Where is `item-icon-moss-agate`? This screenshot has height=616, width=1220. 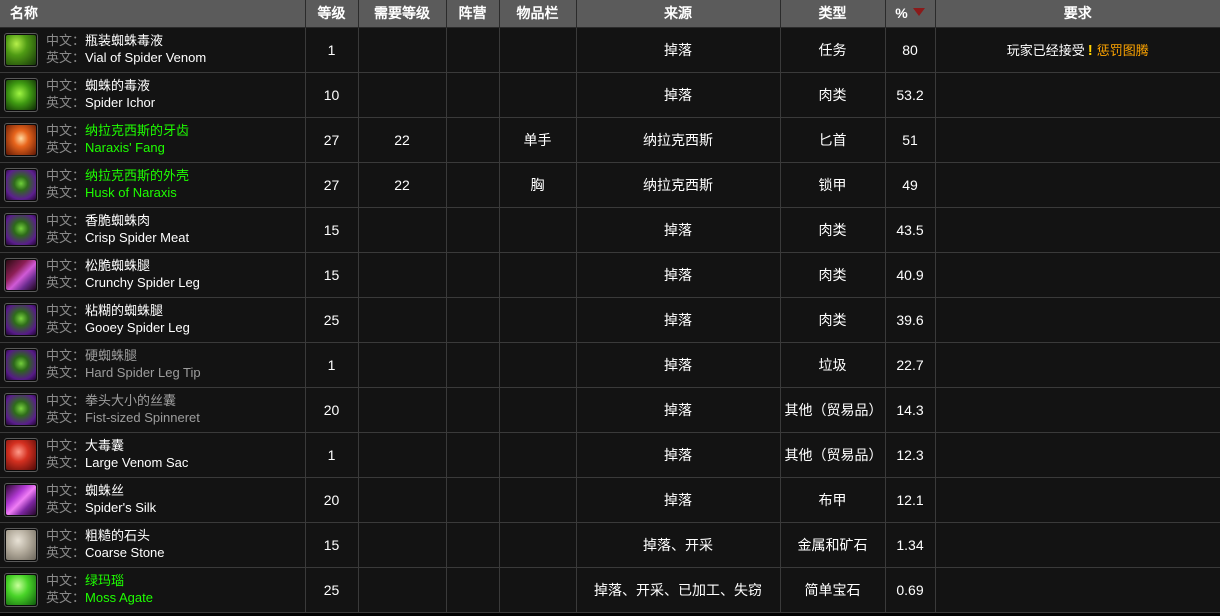 item-icon-moss-agate is located at coordinates (21, 589).